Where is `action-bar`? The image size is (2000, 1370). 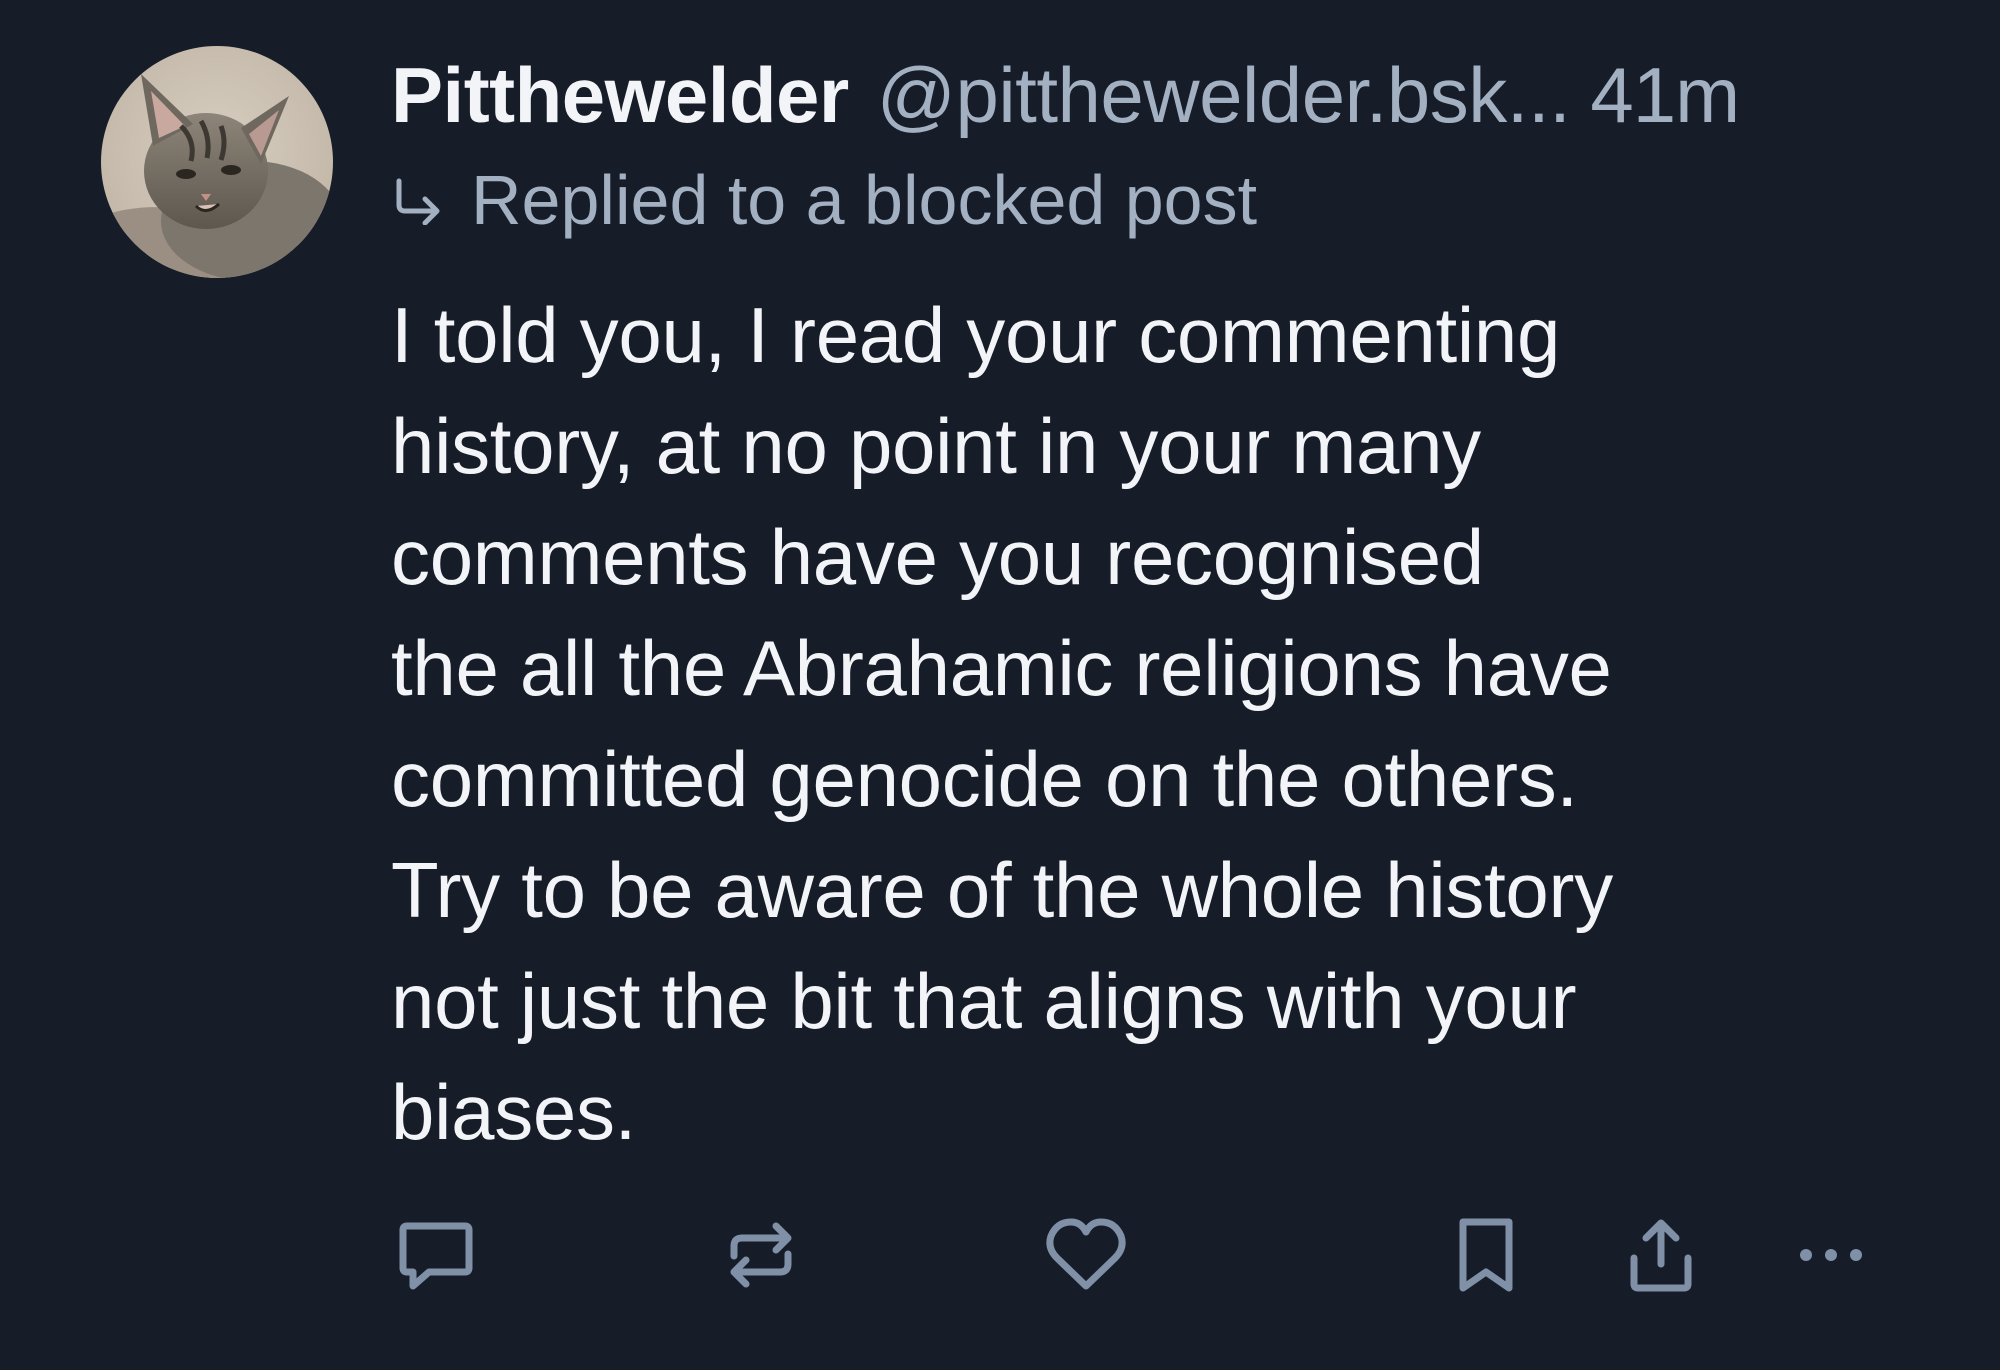
action-bar is located at coordinates (1141, 1255).